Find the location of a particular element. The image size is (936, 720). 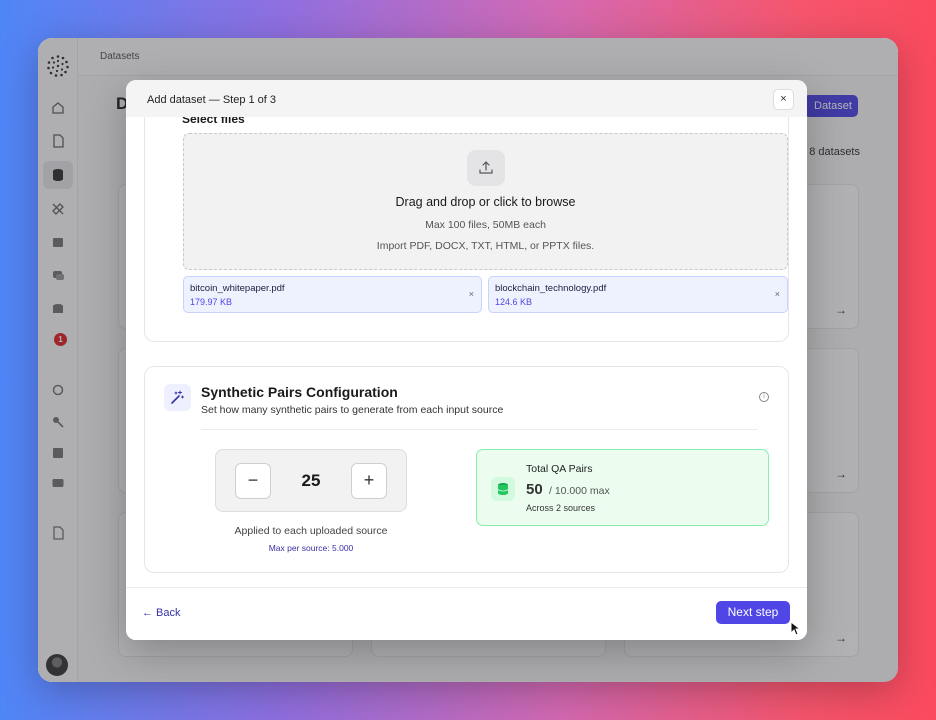

dropzone-limit: Max 100 files, 50MB each is located at coordinates (485, 225).